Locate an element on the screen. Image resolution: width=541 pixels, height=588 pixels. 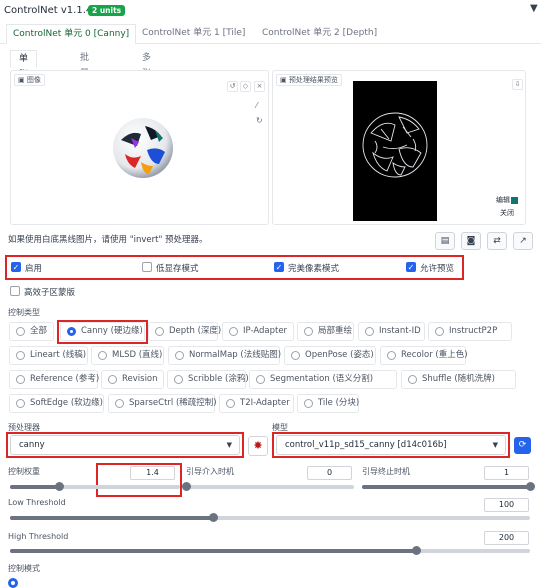
refresh-models-button: ⟳ is located at coordinates (522, 445).